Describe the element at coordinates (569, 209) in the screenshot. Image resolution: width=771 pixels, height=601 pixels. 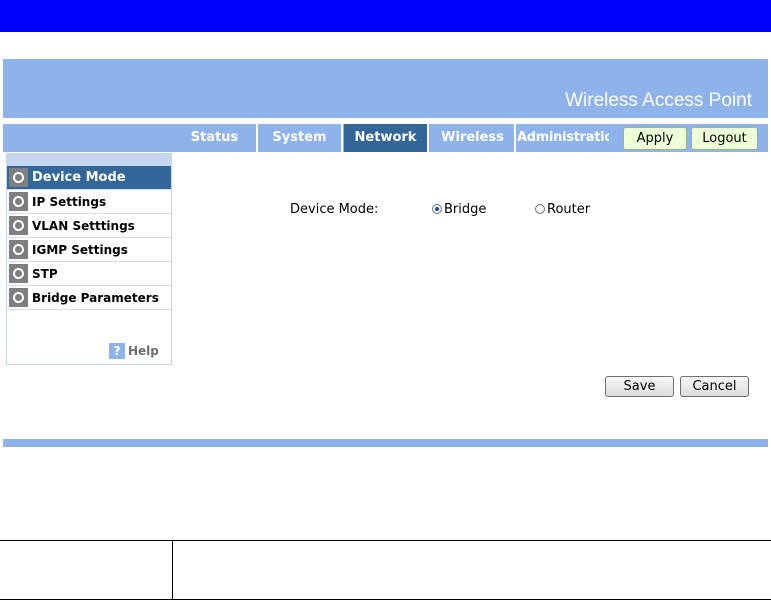
I see `router-radio-label: Router` at that location.